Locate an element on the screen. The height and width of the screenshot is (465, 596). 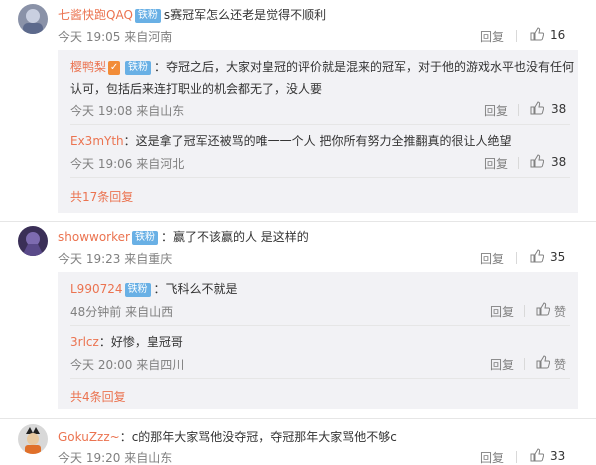
comment-username: 七酱快跑QAQ is located at coordinates (95, 15).